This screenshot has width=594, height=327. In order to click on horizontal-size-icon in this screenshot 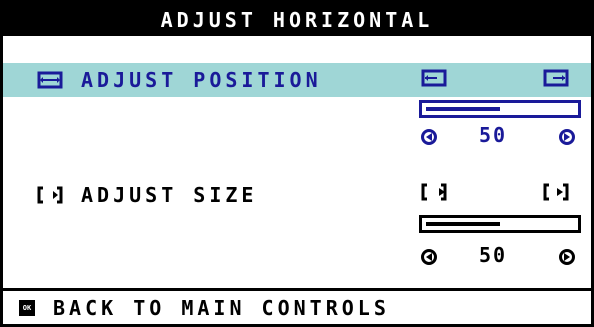, I will do `click(50, 195)`.